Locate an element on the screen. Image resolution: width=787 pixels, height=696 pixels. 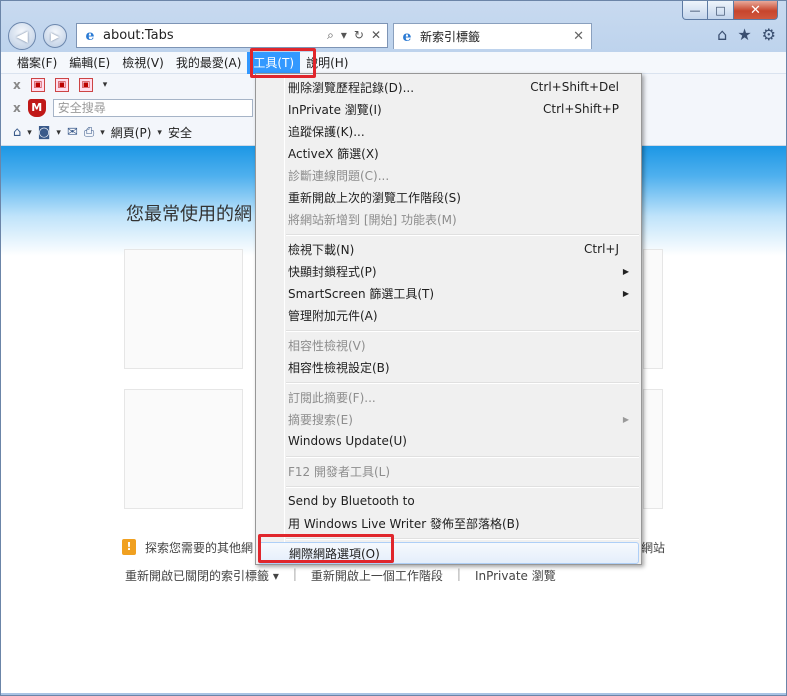
page-menu-button: 網頁(P) is located at coordinates (131, 132).